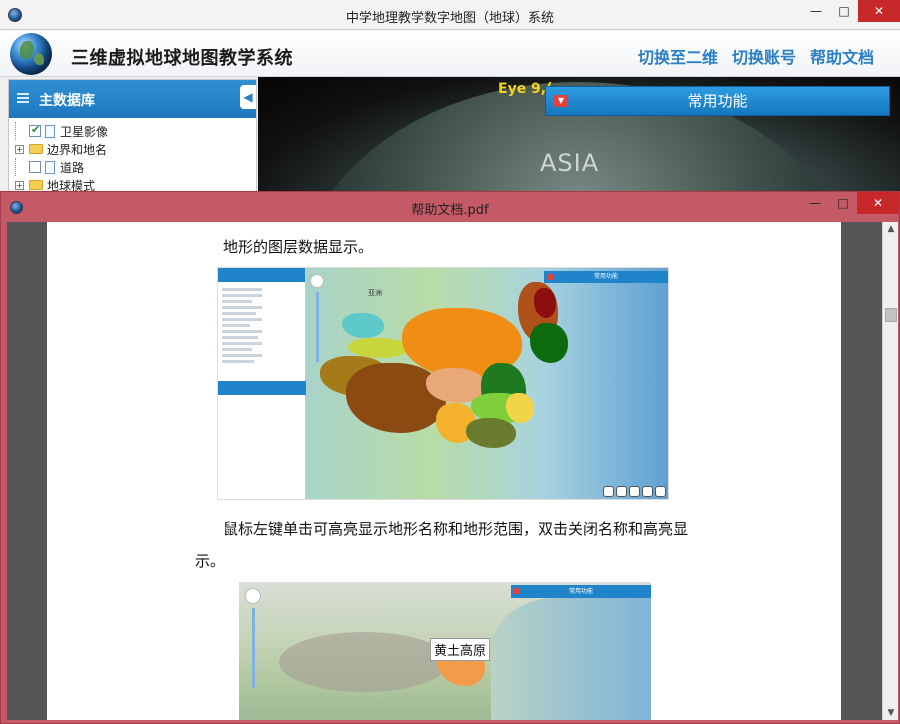  Describe the element at coordinates (581, 591) in the screenshot. I see `figure2-common-bar: 常用功能` at that location.